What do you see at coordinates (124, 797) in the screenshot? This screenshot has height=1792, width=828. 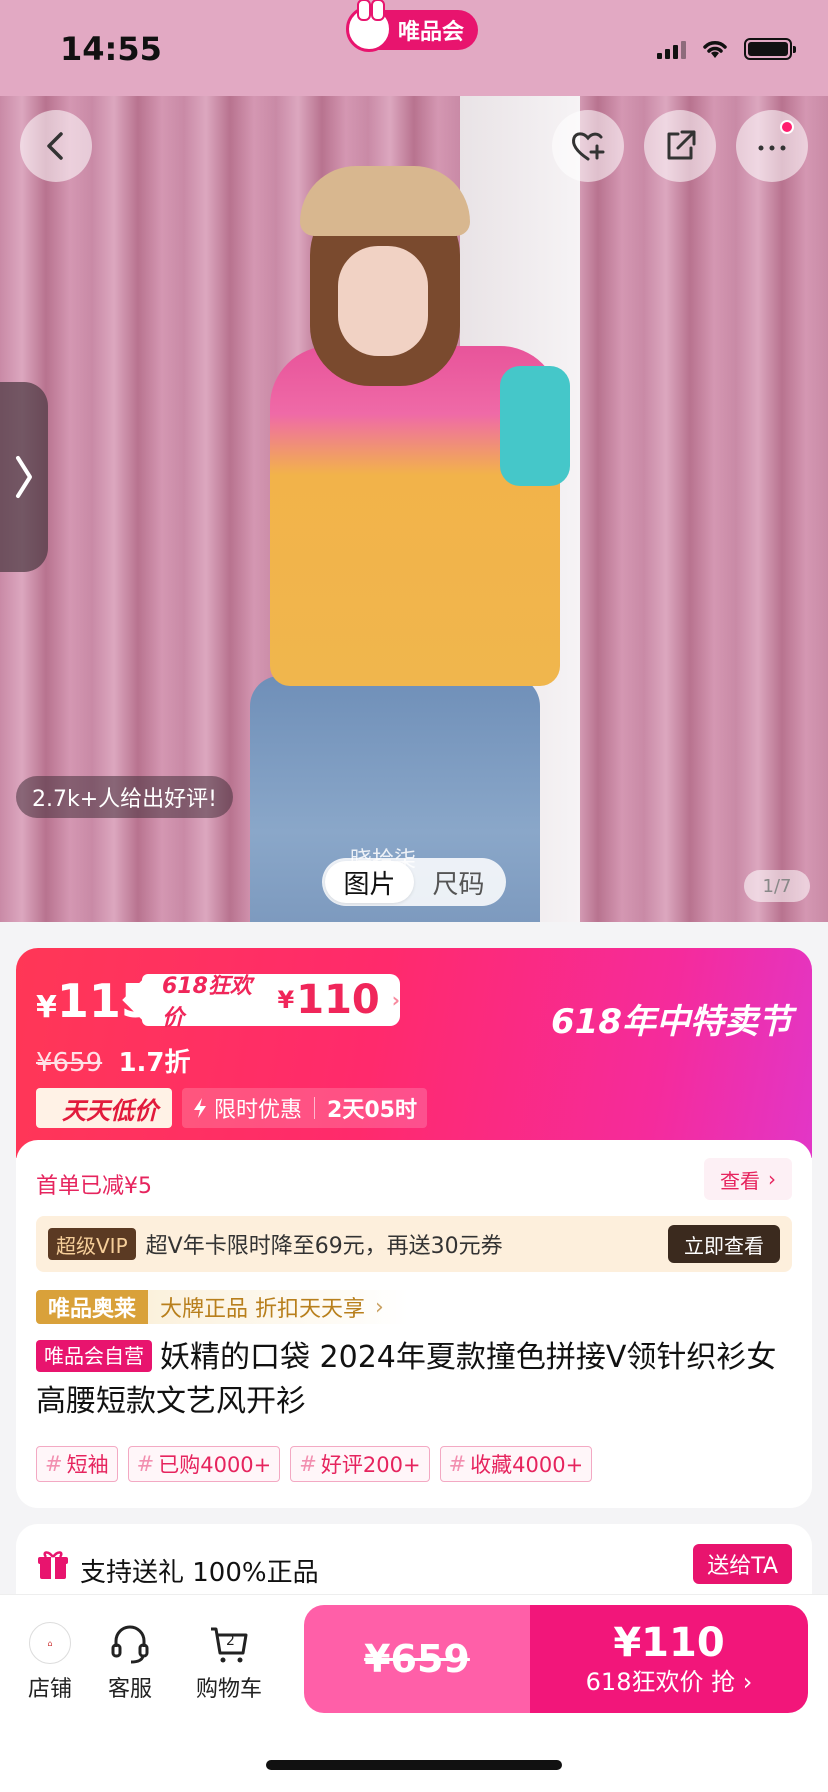 I see `review-badge: 2.7k+人给出好评!` at bounding box center [124, 797].